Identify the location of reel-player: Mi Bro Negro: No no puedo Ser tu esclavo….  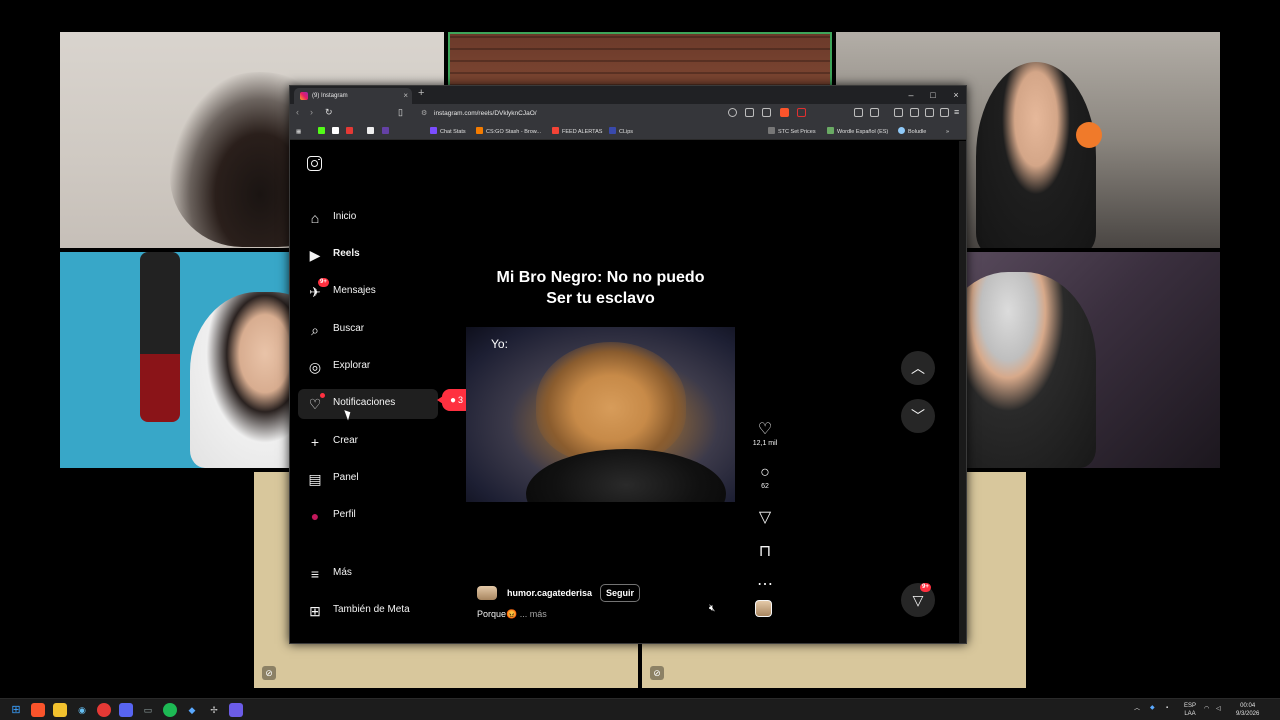
(600, 391).